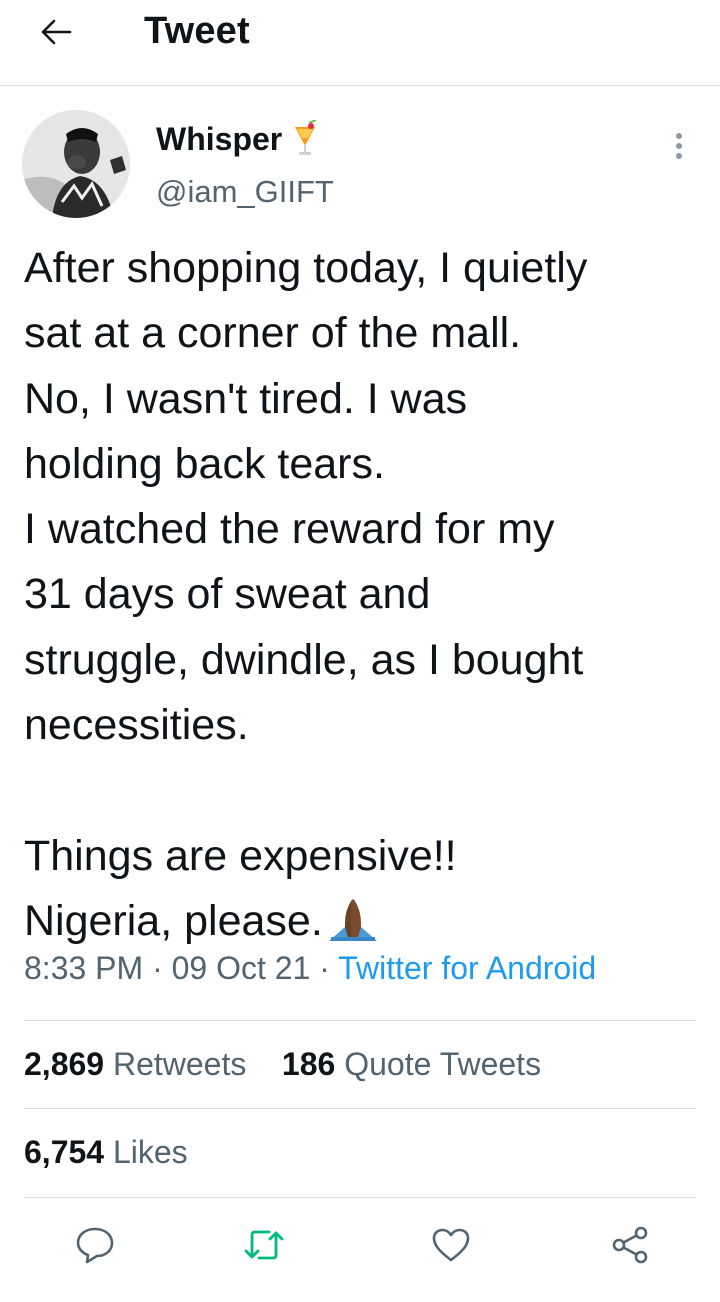 This screenshot has width=720, height=1302. I want to click on share-button, so click(630, 1245).